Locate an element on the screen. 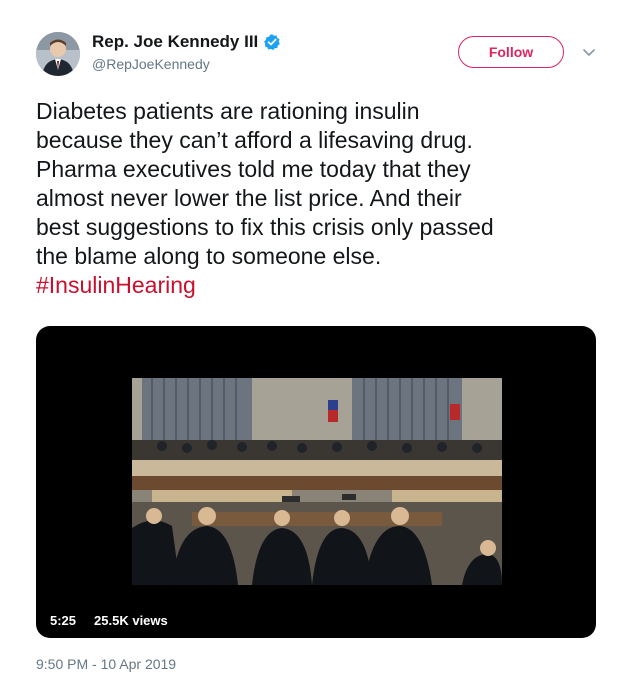 This screenshot has height=683, width=635. avatar is located at coordinates (58, 54).